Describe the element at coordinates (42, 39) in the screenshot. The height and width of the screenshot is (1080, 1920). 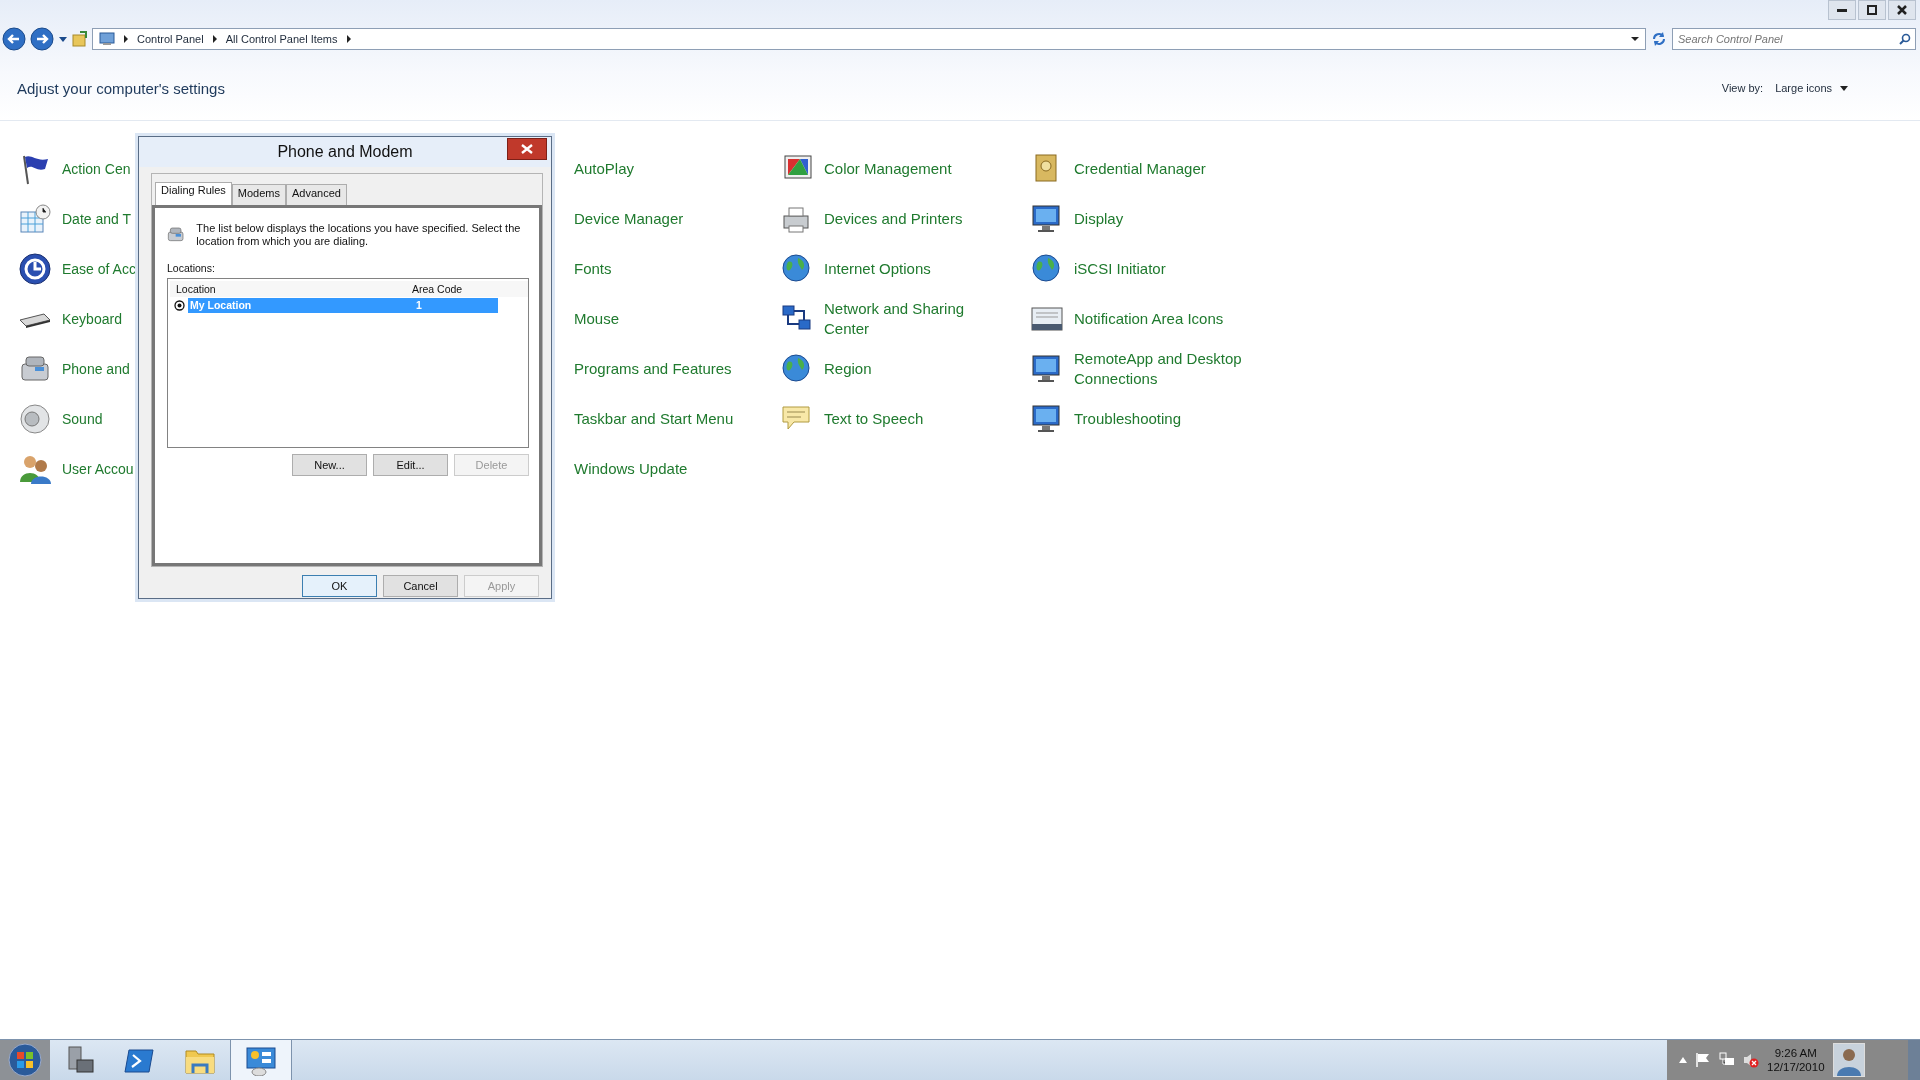
I see `forward-button` at that location.